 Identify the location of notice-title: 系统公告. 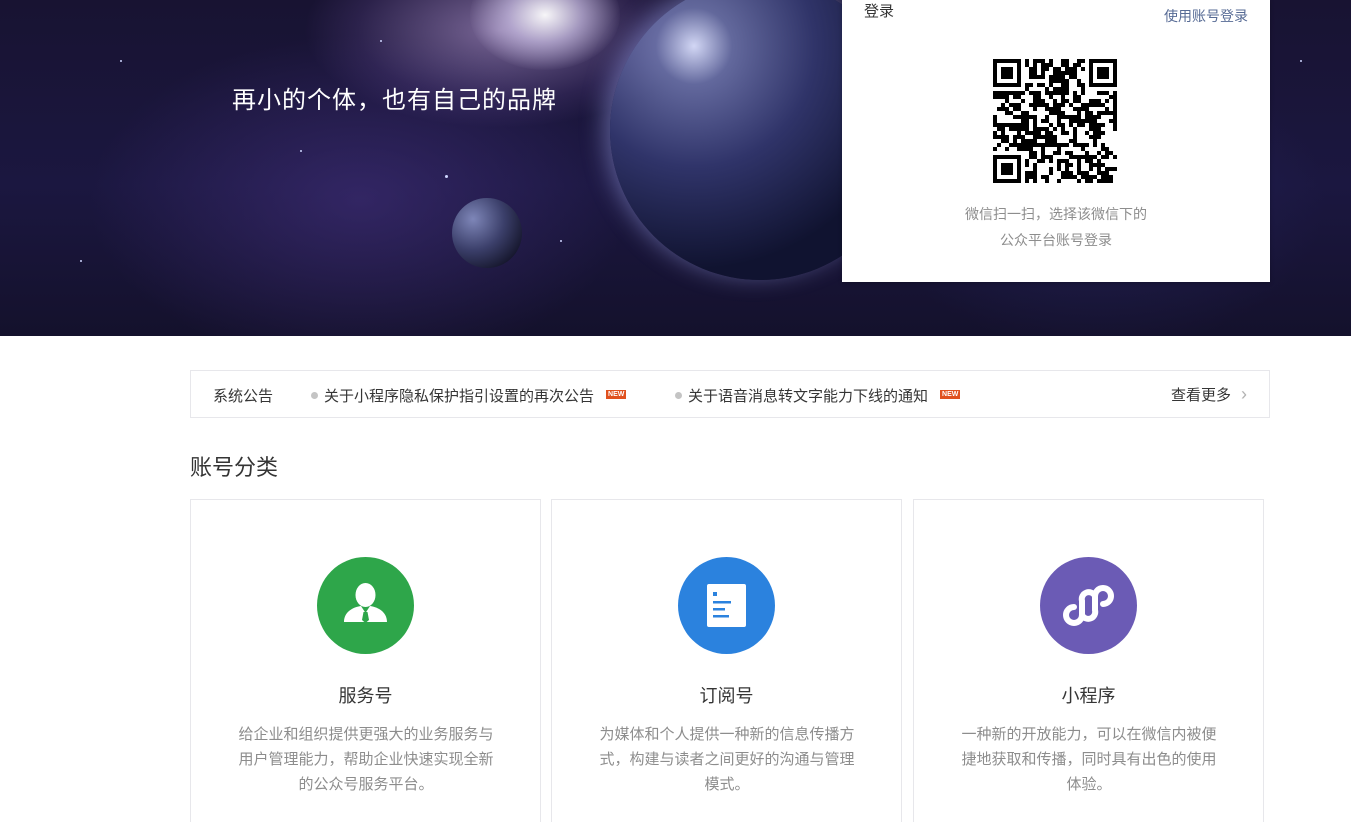
(243, 396).